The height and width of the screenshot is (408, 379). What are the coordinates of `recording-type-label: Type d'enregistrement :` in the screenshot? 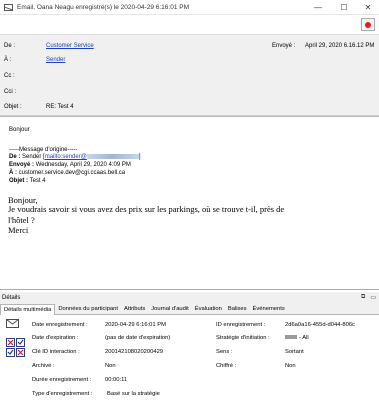 It's located at (62, 394).